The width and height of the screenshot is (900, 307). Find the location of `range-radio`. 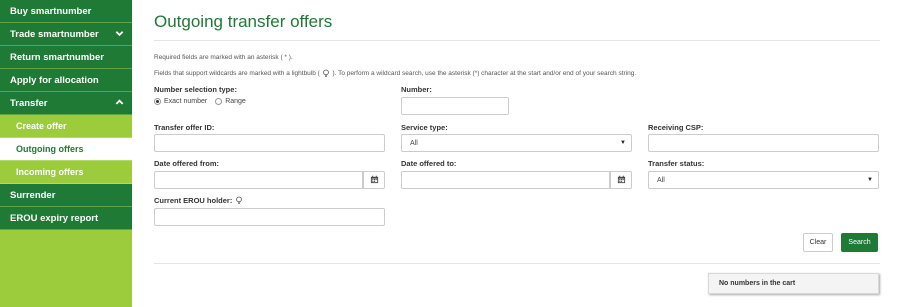

range-radio is located at coordinates (219, 101).